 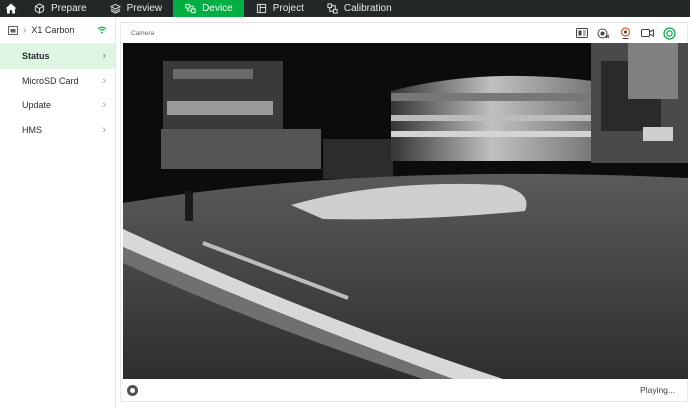 I want to click on settings-gear-icon, so click(x=669, y=33).